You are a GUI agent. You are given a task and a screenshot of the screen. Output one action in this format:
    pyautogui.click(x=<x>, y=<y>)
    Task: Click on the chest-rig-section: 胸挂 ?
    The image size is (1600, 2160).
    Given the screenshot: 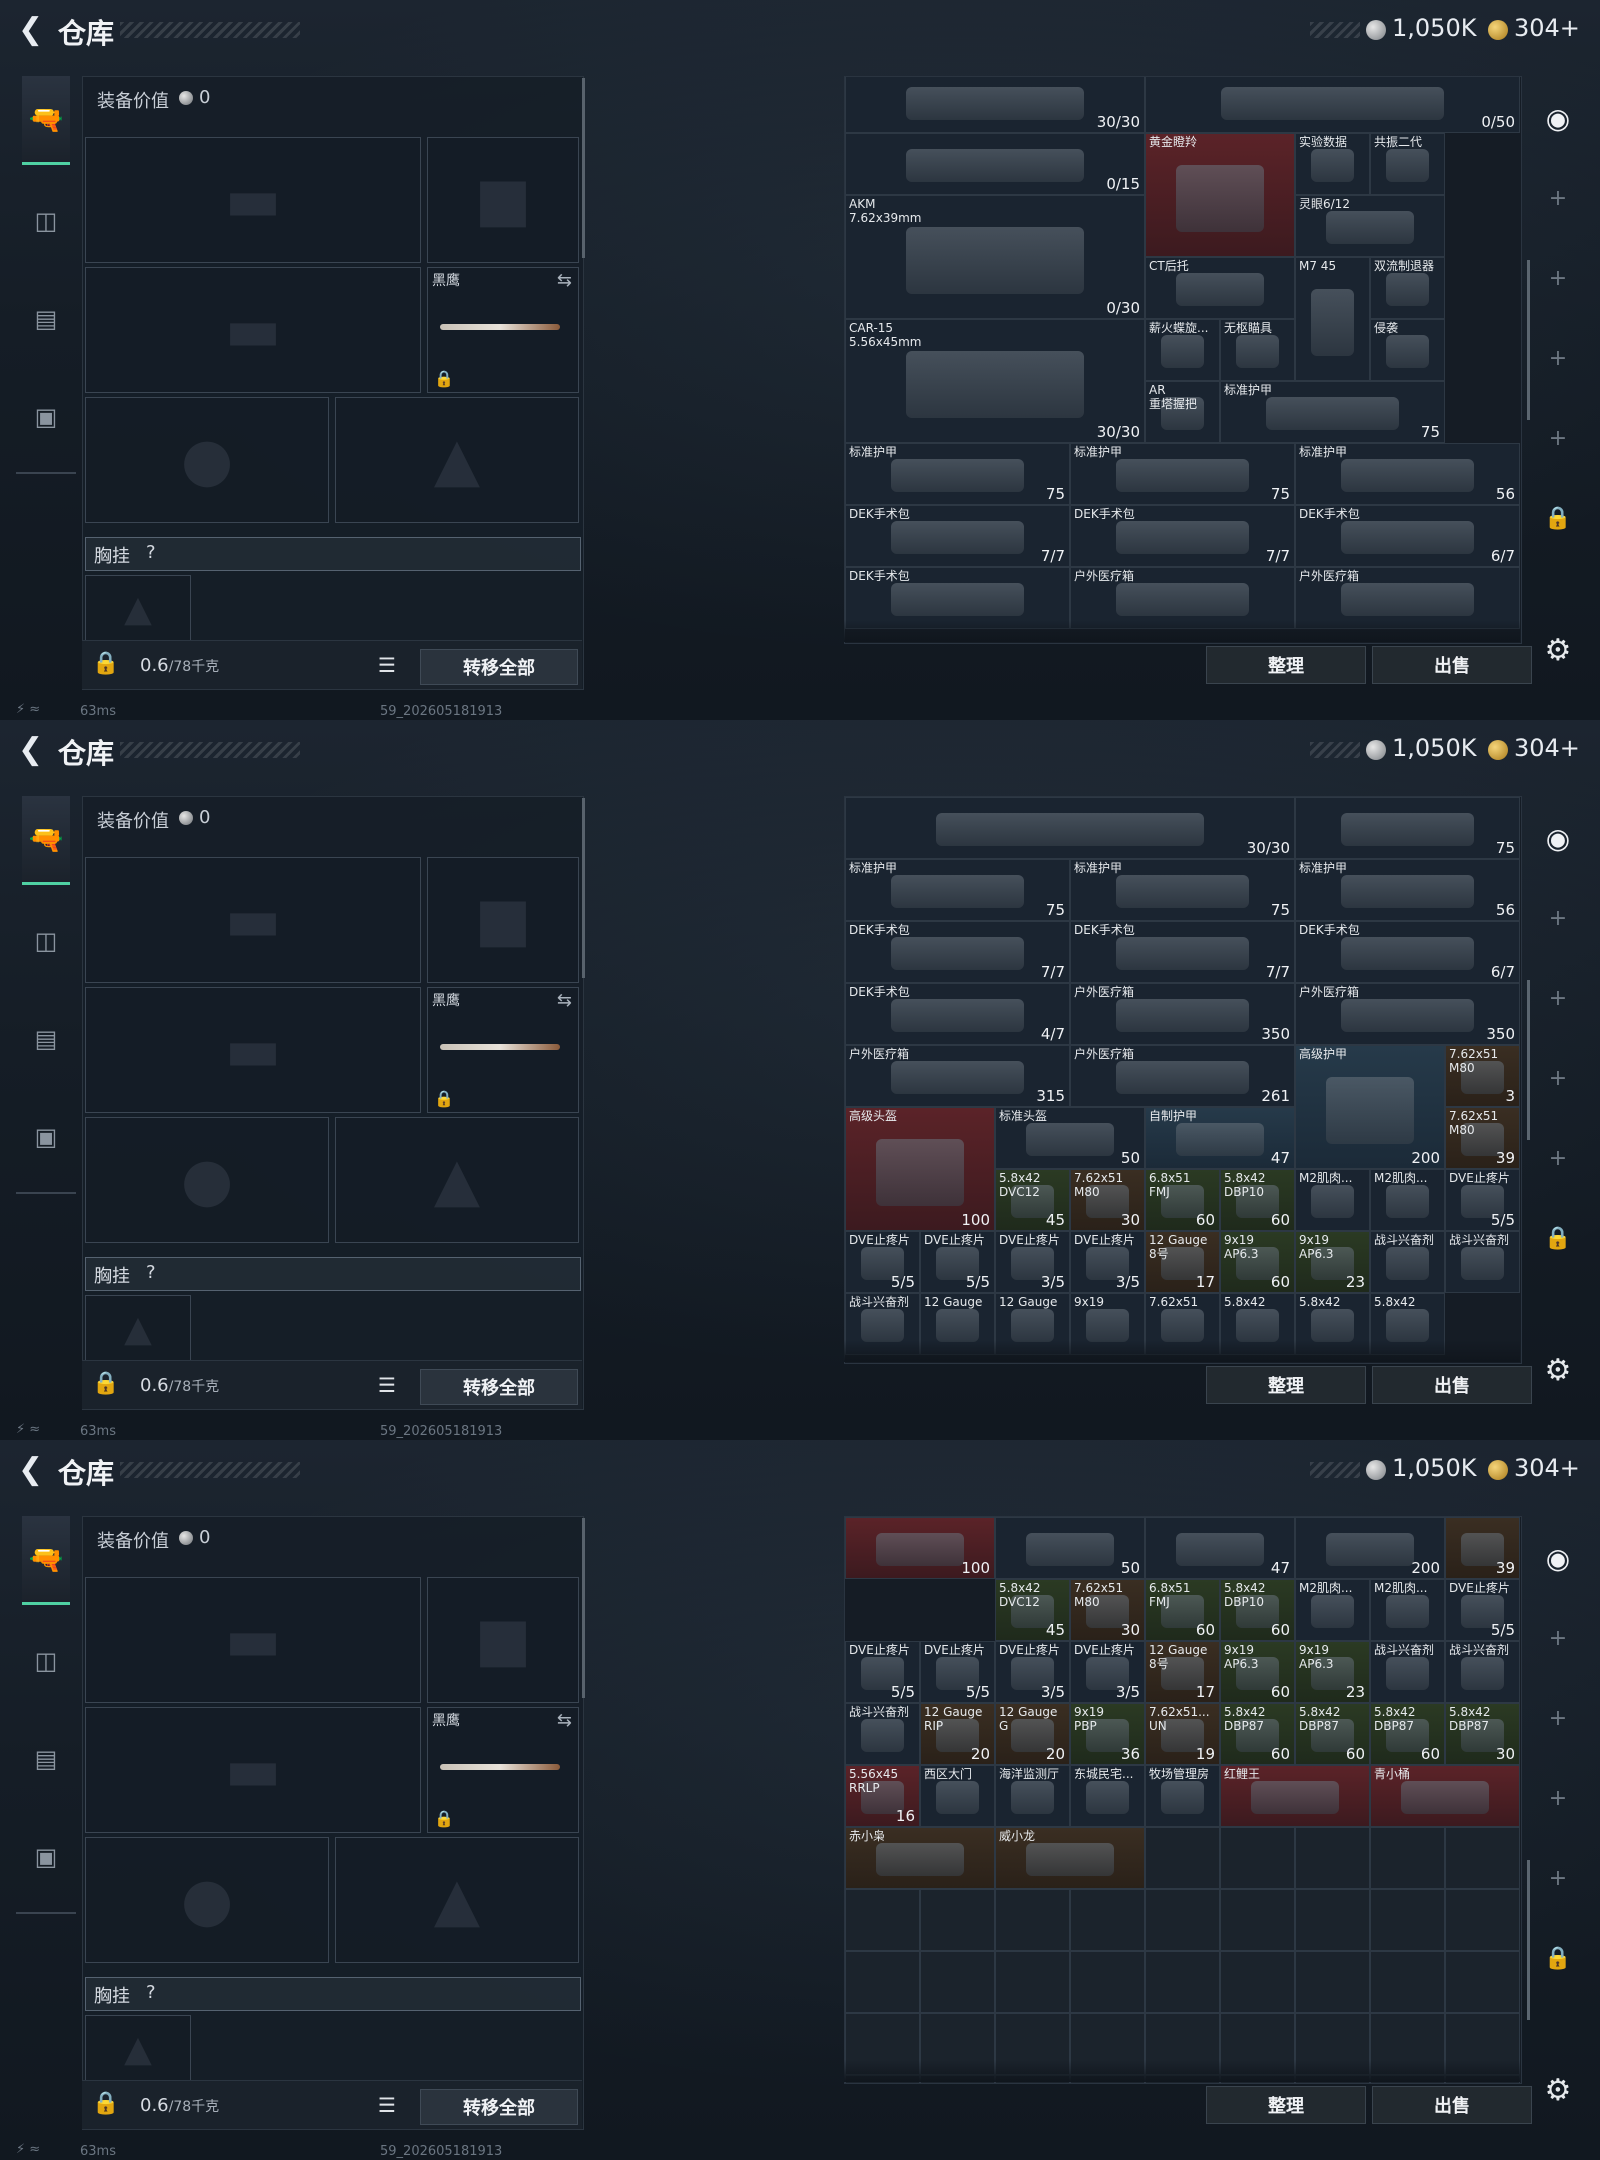 What is the action you would take?
    pyautogui.click(x=333, y=1994)
    